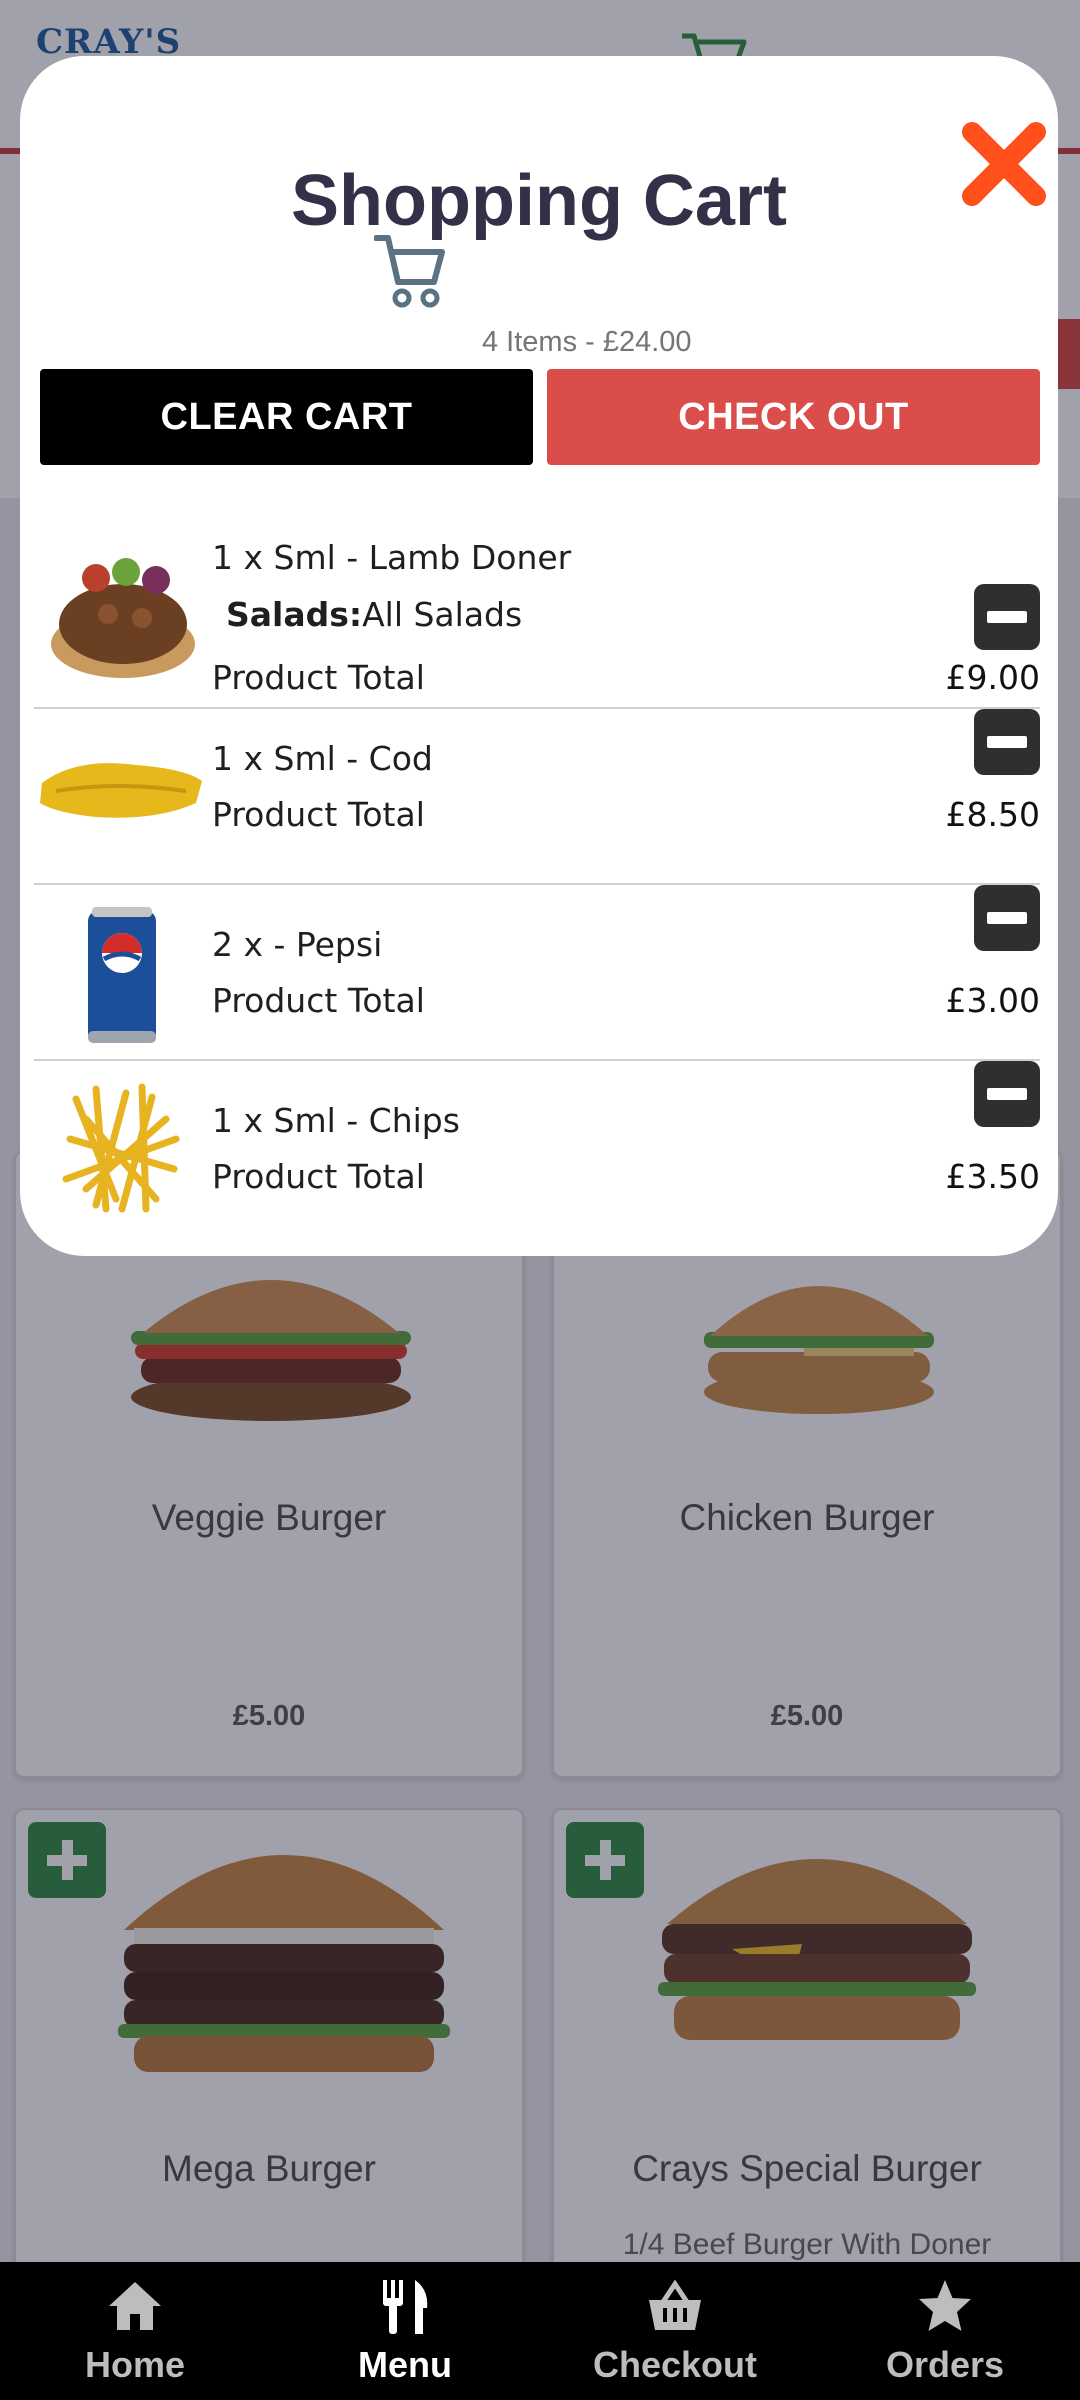  I want to click on product-total-price: £8.50, so click(992, 814).